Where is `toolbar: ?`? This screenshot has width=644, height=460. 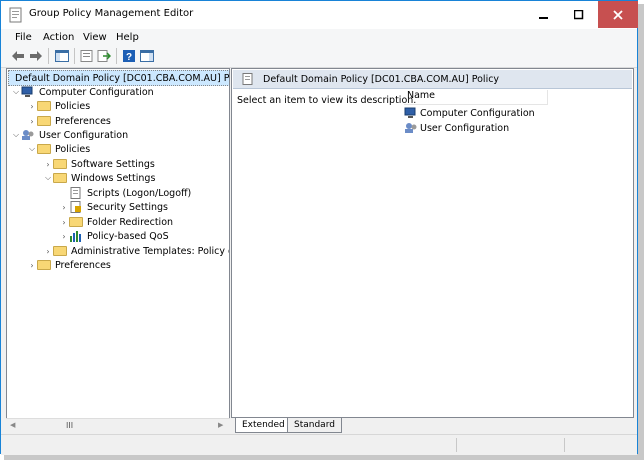
toolbar: ? is located at coordinates (319, 56).